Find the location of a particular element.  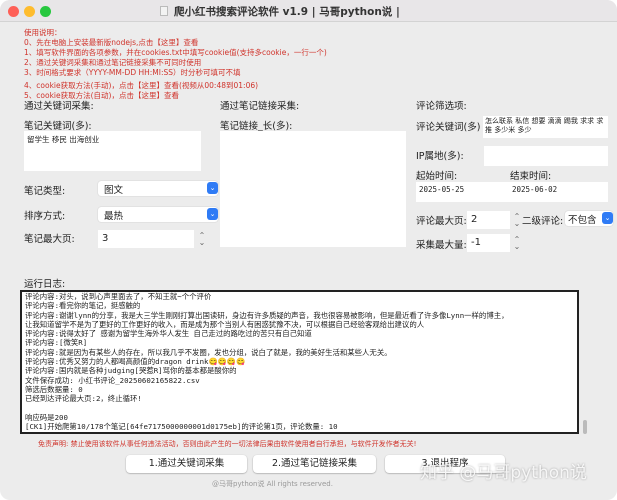

window-title: 爬小红书搜索评论软件 v1.9 | 马哥python说 | is located at coordinates (287, 12).